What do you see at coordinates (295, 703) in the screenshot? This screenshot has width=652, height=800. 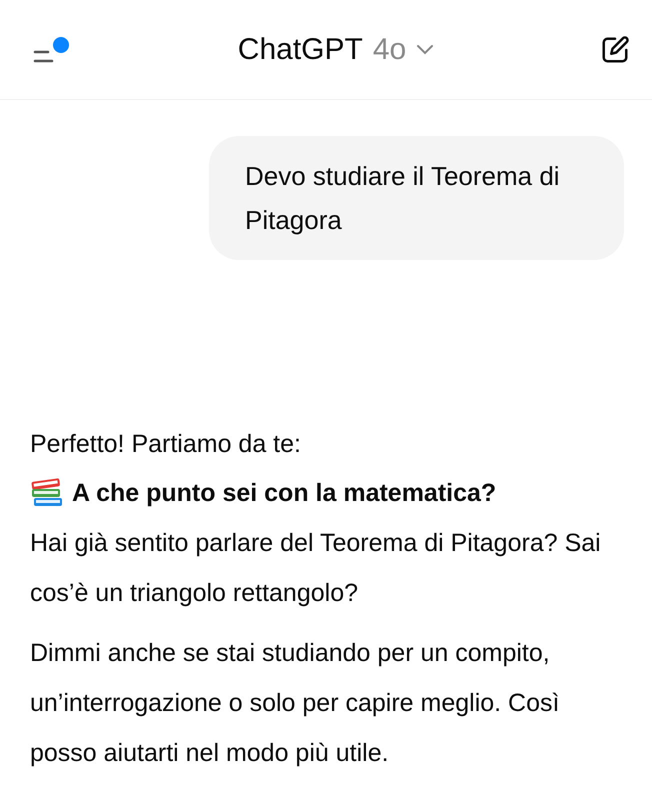 I see `reply-paragraph: Dimmi anche se stai studiando per un compito, un’interrogazione o solo per capire meglio. Così posso aiutarti nel modo più utile.` at bounding box center [295, 703].